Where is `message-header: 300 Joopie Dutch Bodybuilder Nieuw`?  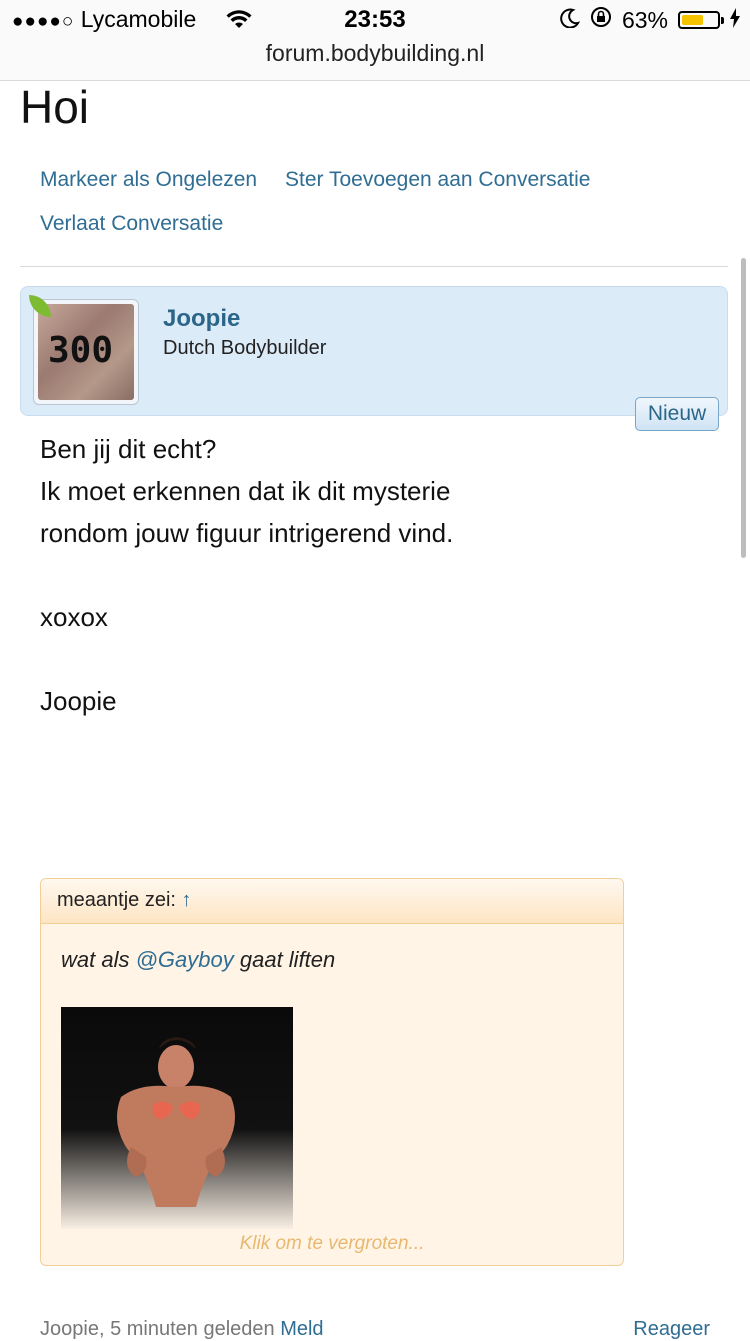
message-header: 300 Joopie Dutch Bodybuilder Nieuw is located at coordinates (374, 358).